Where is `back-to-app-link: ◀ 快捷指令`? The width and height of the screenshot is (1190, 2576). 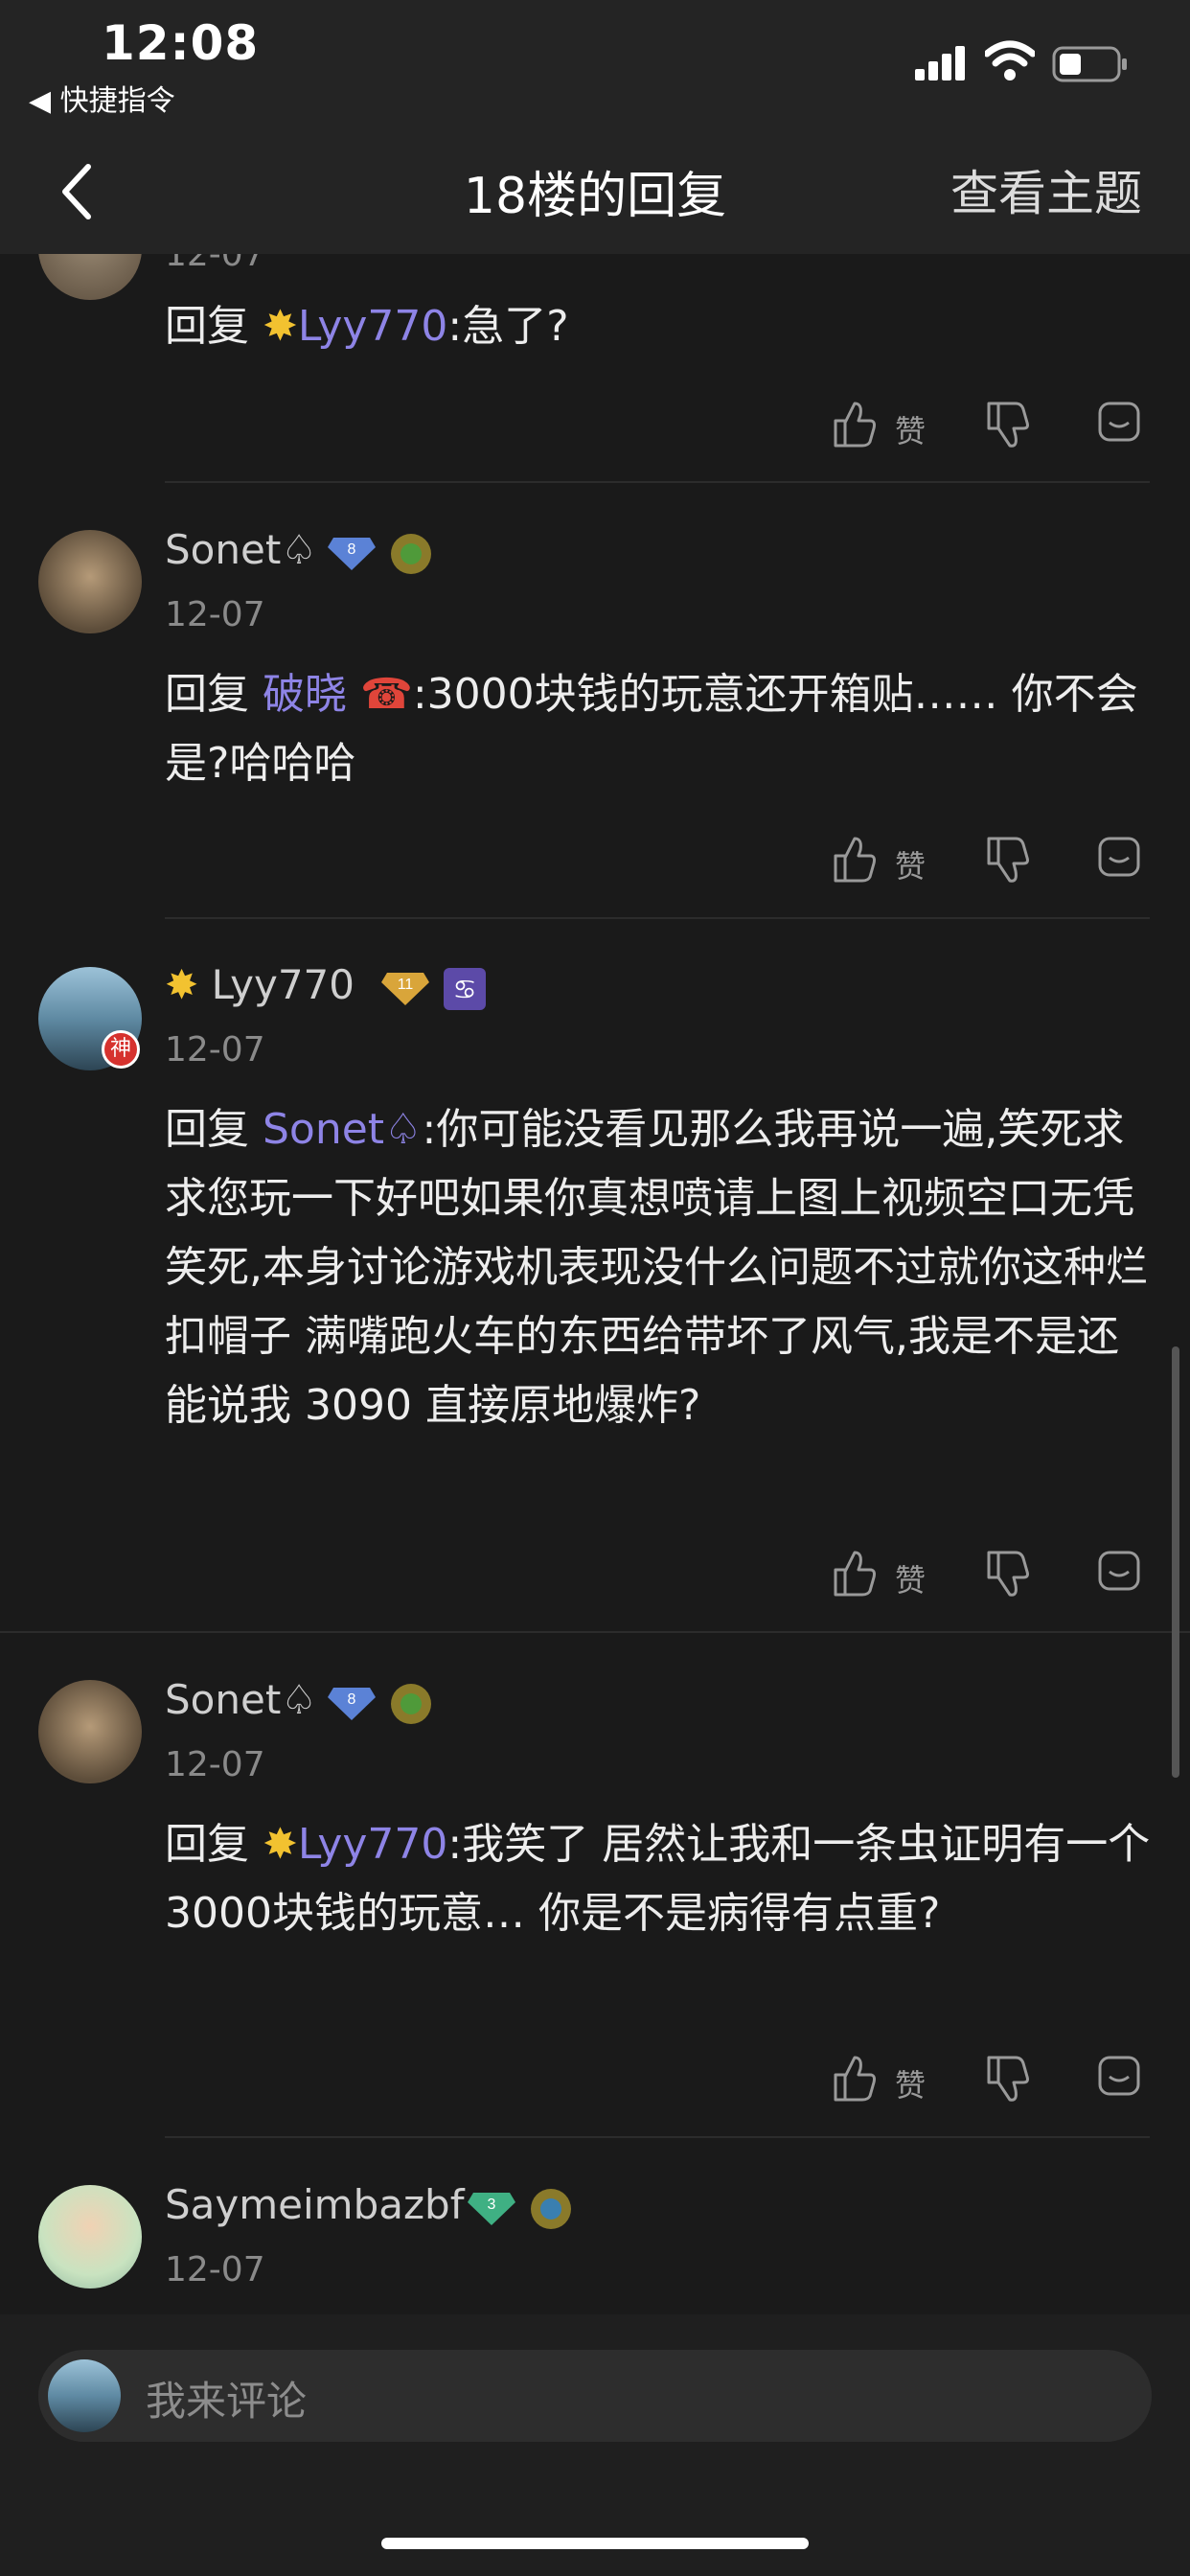
back-to-app-link: ◀ 快捷指令 is located at coordinates (102, 98).